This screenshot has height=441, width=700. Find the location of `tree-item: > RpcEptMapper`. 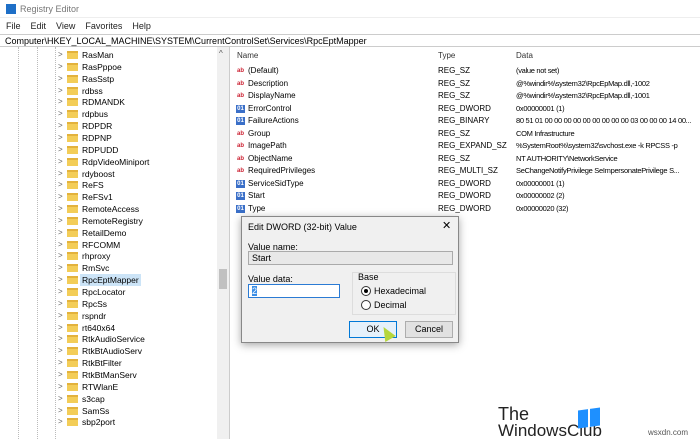

tree-item: > RpcEptMapper is located at coordinates (136, 280).